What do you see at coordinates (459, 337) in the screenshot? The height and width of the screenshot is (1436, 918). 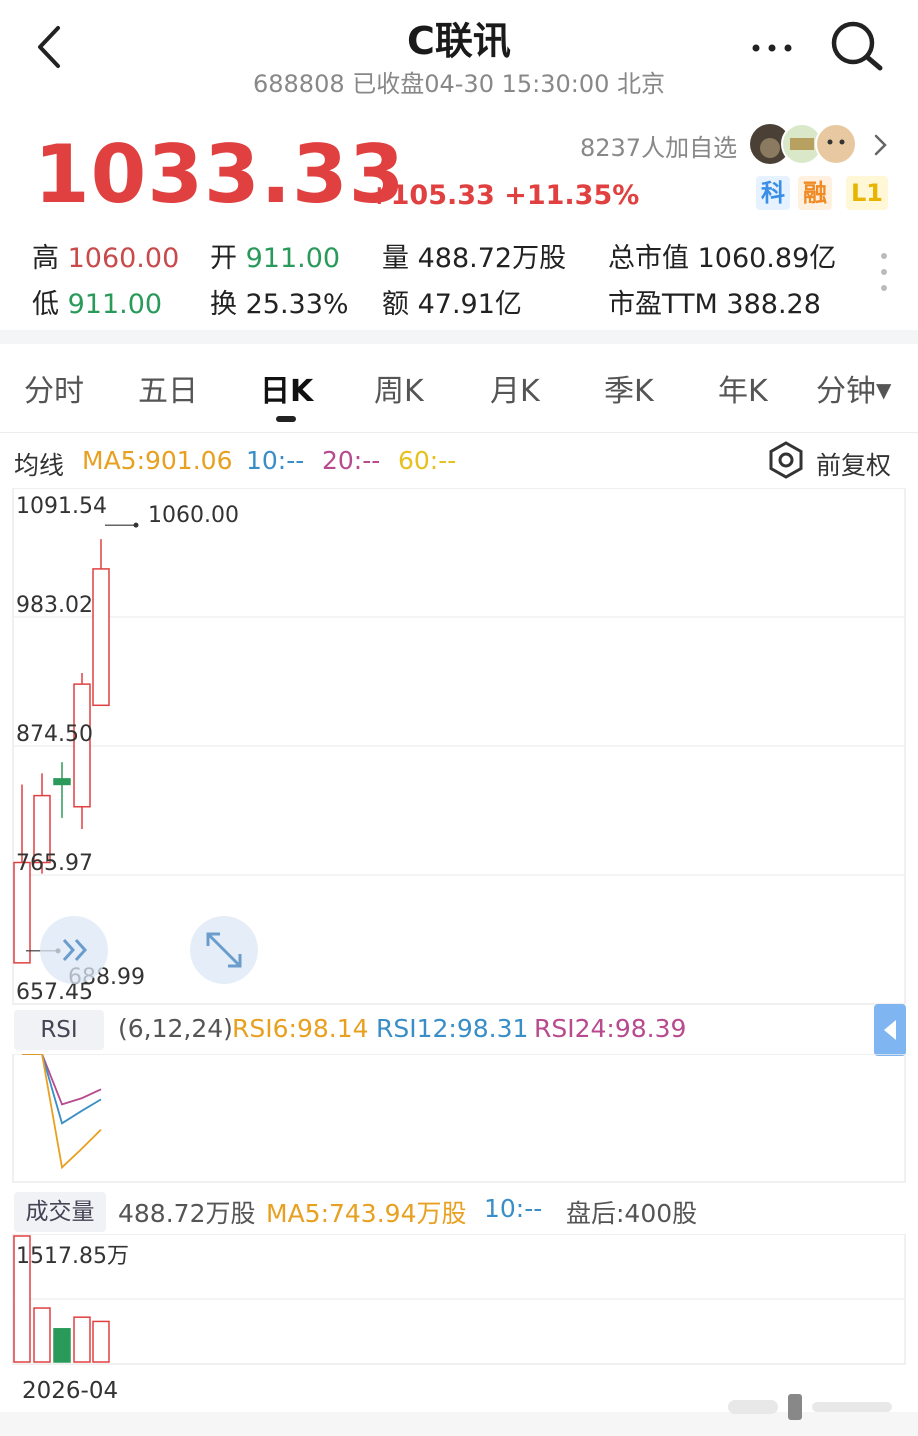 I see `section-divider` at bounding box center [459, 337].